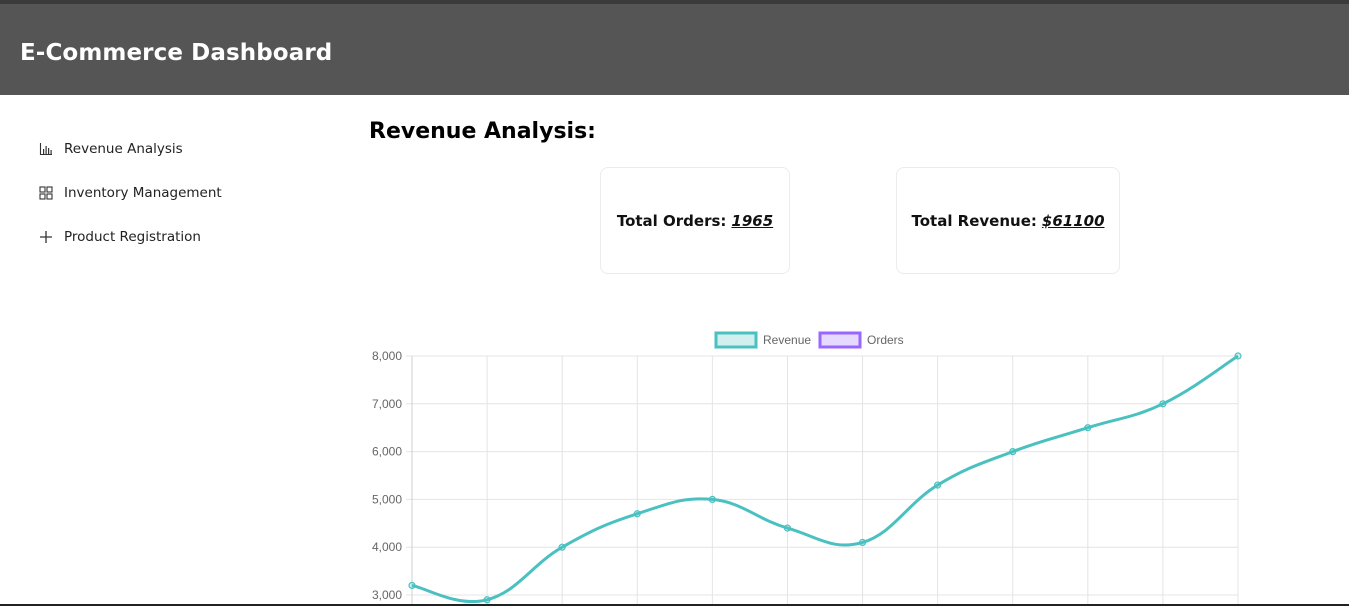 This screenshot has width=1349, height=610. What do you see at coordinates (387, 499) in the screenshot?
I see `y-tick-label: 5,000` at bounding box center [387, 499].